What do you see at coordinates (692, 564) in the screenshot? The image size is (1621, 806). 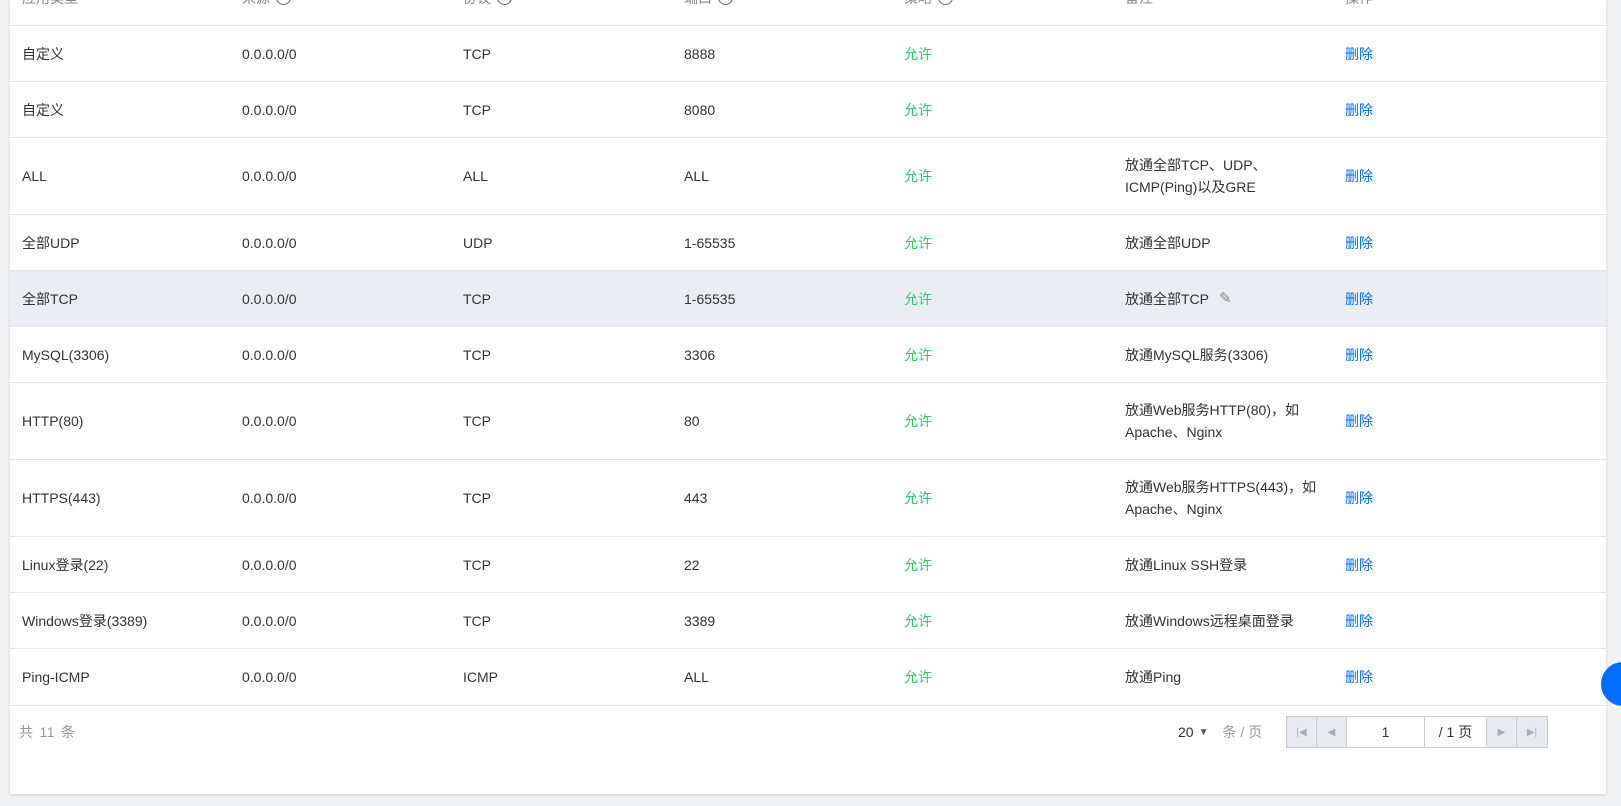 I see `port-text: 22` at bounding box center [692, 564].